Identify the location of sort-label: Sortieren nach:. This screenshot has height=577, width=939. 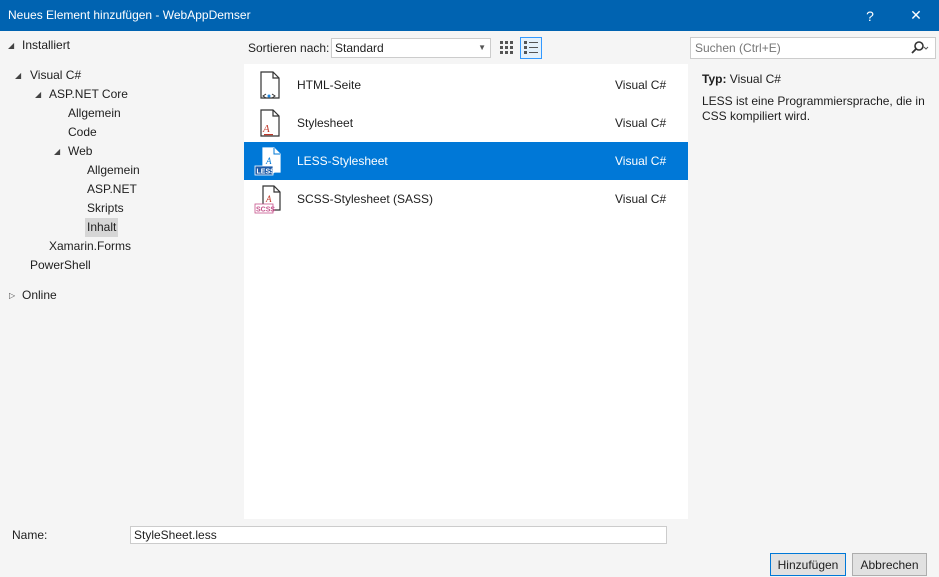
(289, 48).